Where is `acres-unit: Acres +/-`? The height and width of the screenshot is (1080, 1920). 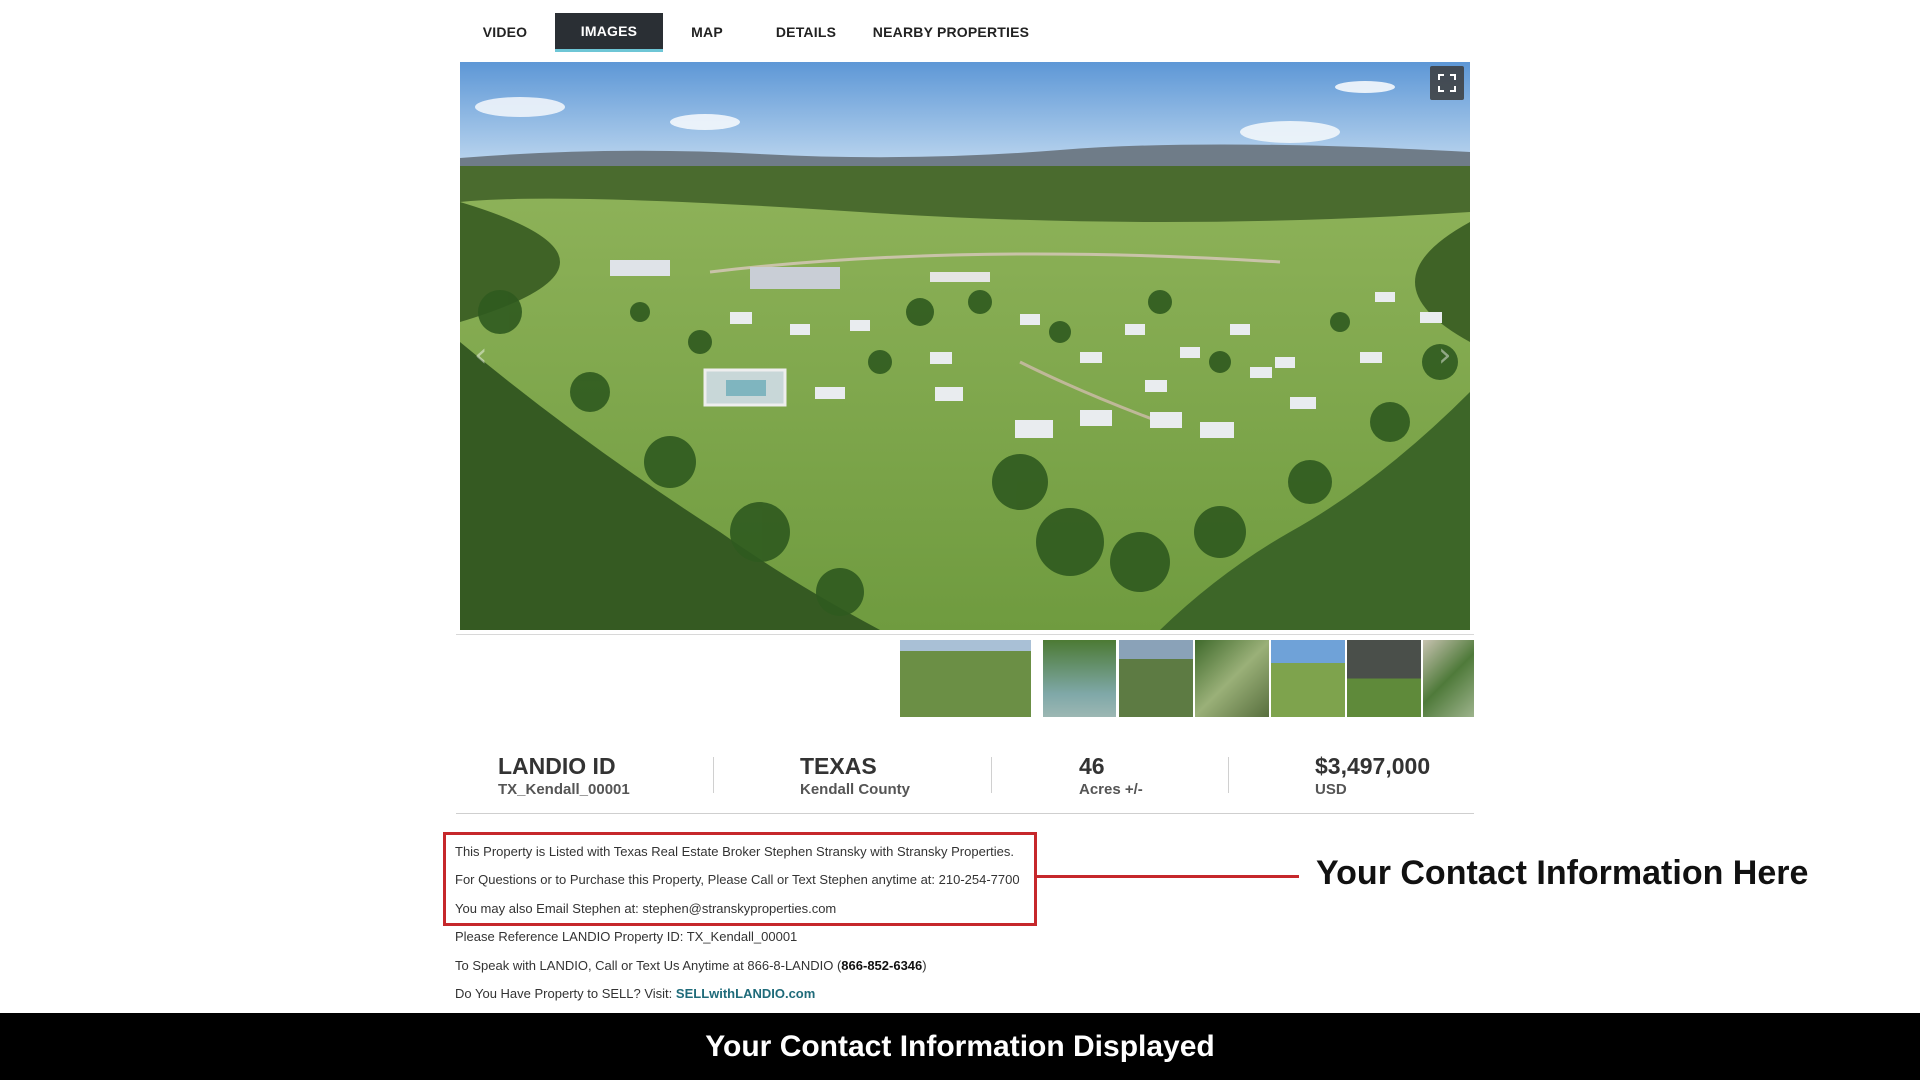 acres-unit: Acres +/- is located at coordinates (1111, 789).